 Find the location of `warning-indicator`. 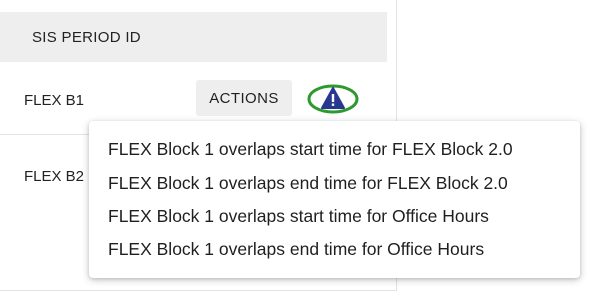

warning-indicator is located at coordinates (333, 99).